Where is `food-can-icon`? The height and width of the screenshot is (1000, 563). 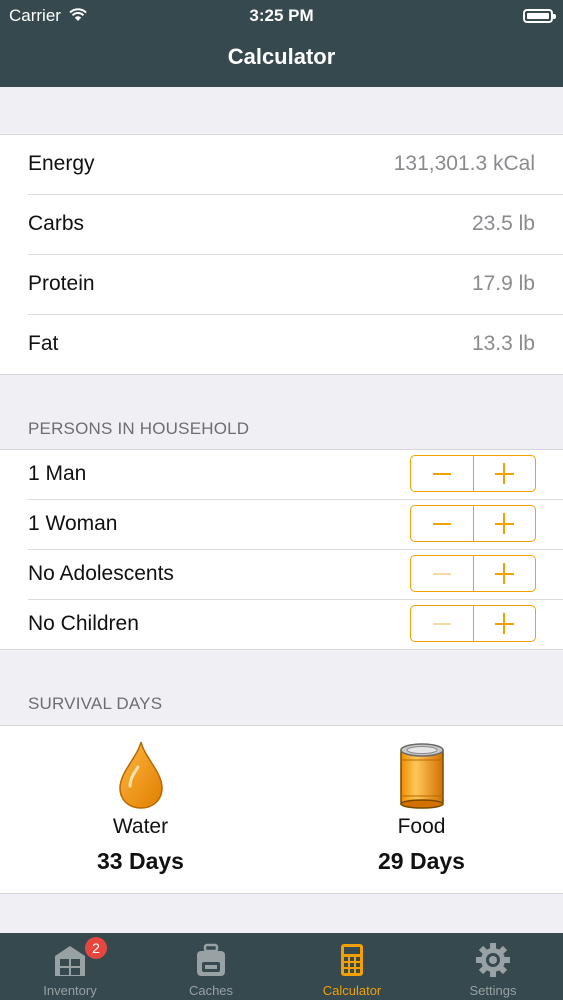 food-can-icon is located at coordinates (421, 776).